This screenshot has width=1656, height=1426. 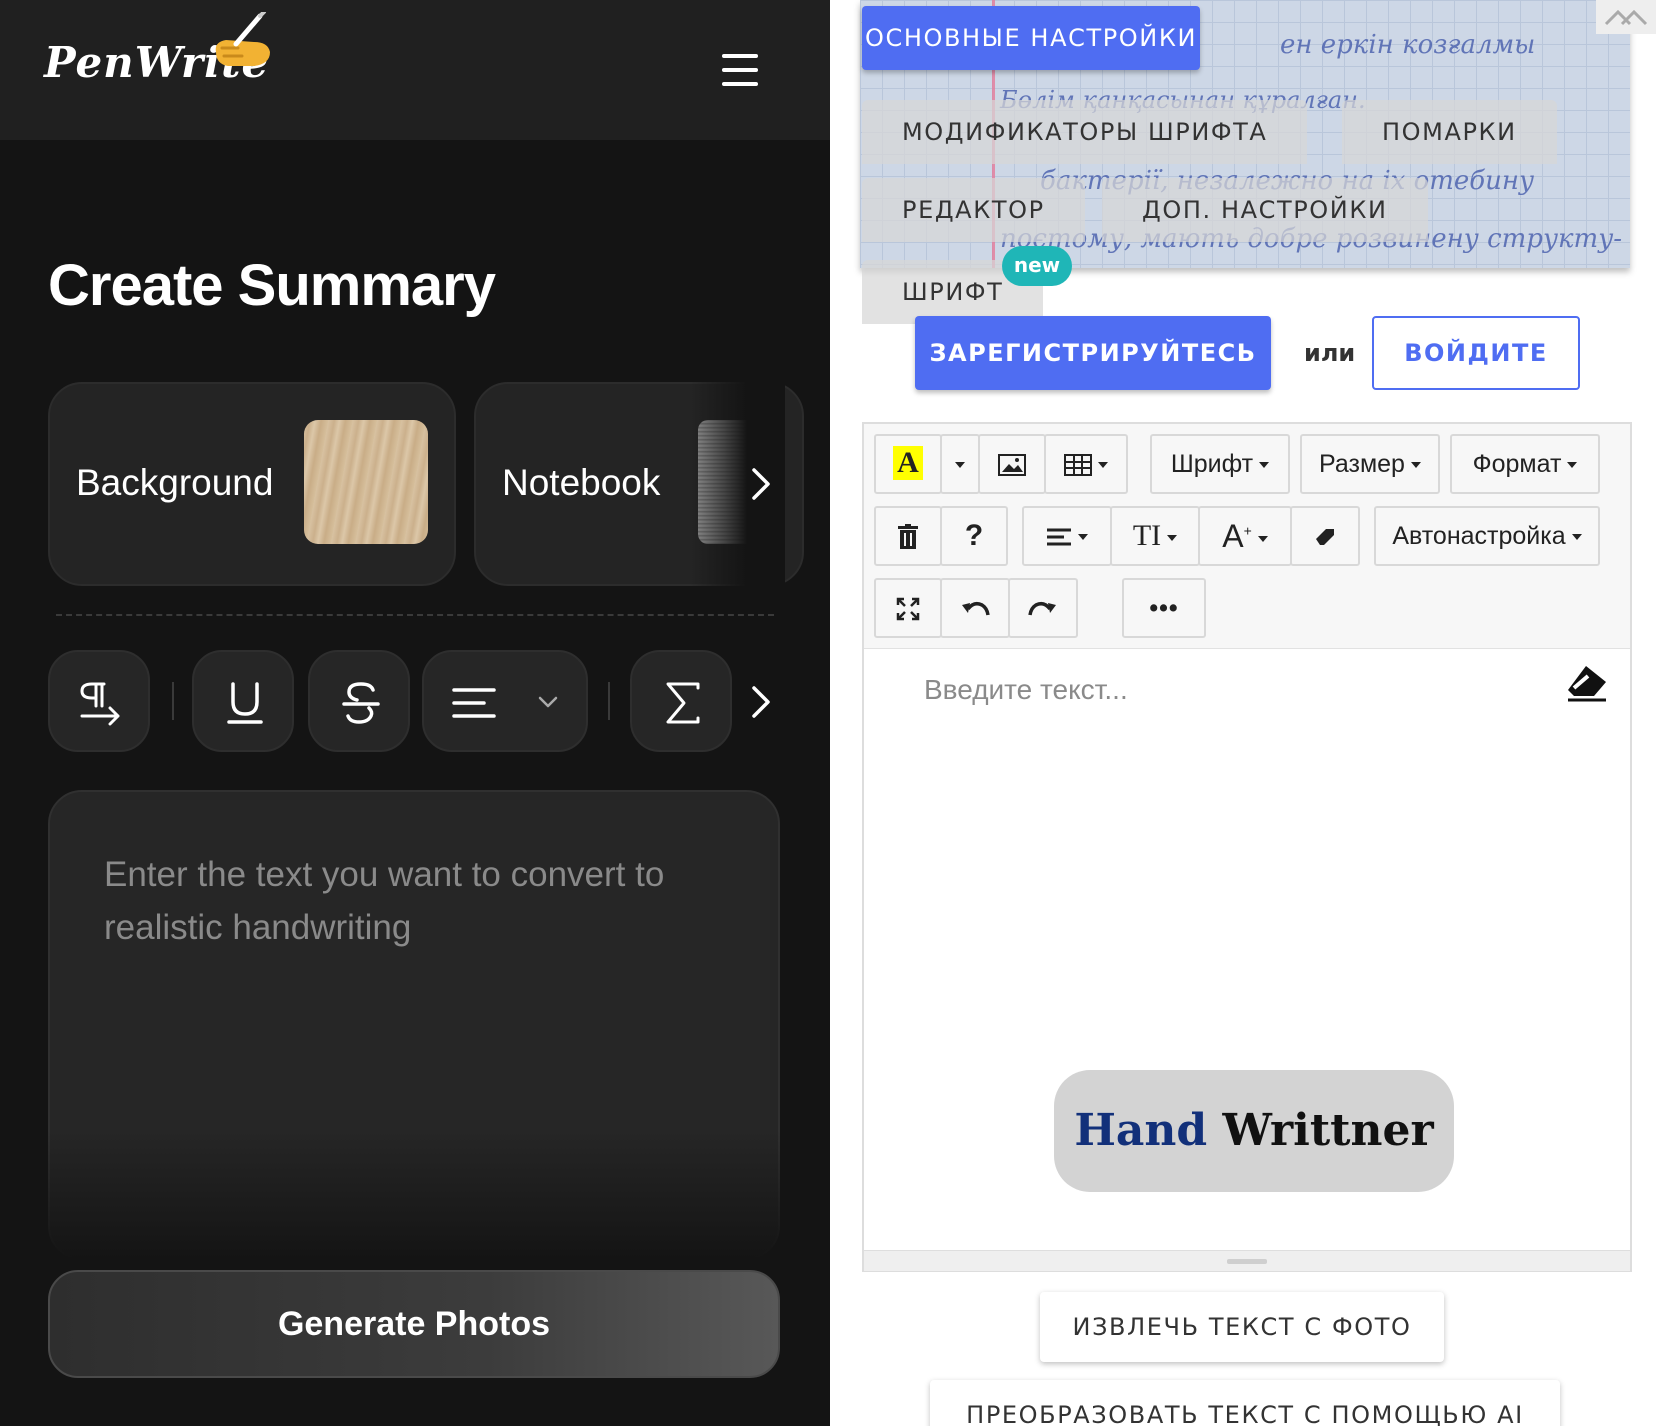 I want to click on font-size-icon: A, so click(x=1233, y=536).